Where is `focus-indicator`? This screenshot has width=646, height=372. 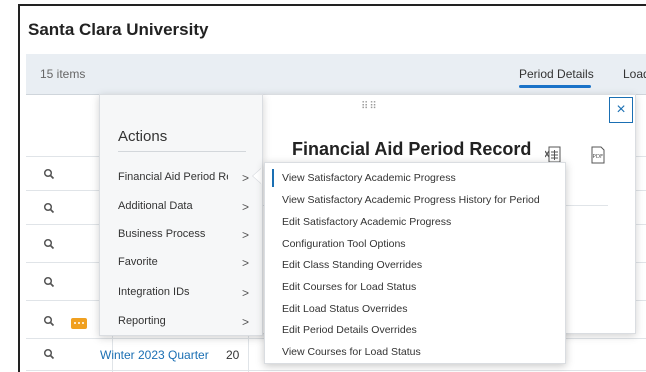 focus-indicator is located at coordinates (273, 178).